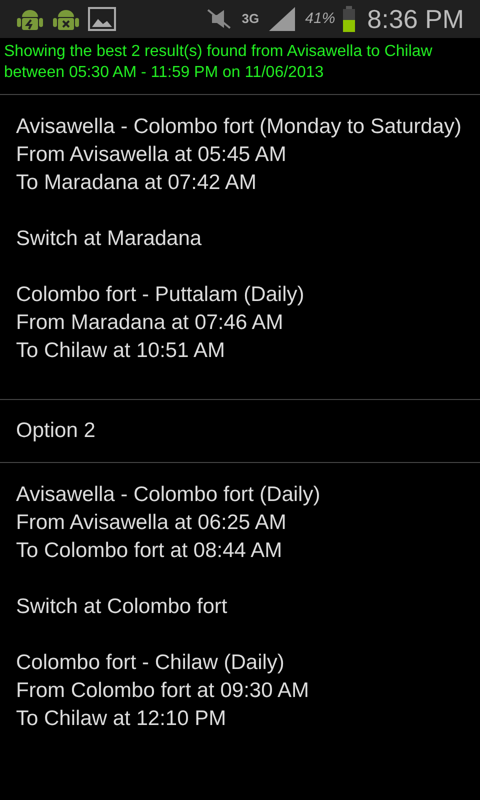 The width and height of the screenshot is (480, 800). I want to click on route-line: Switch at Maradana, so click(109, 239).